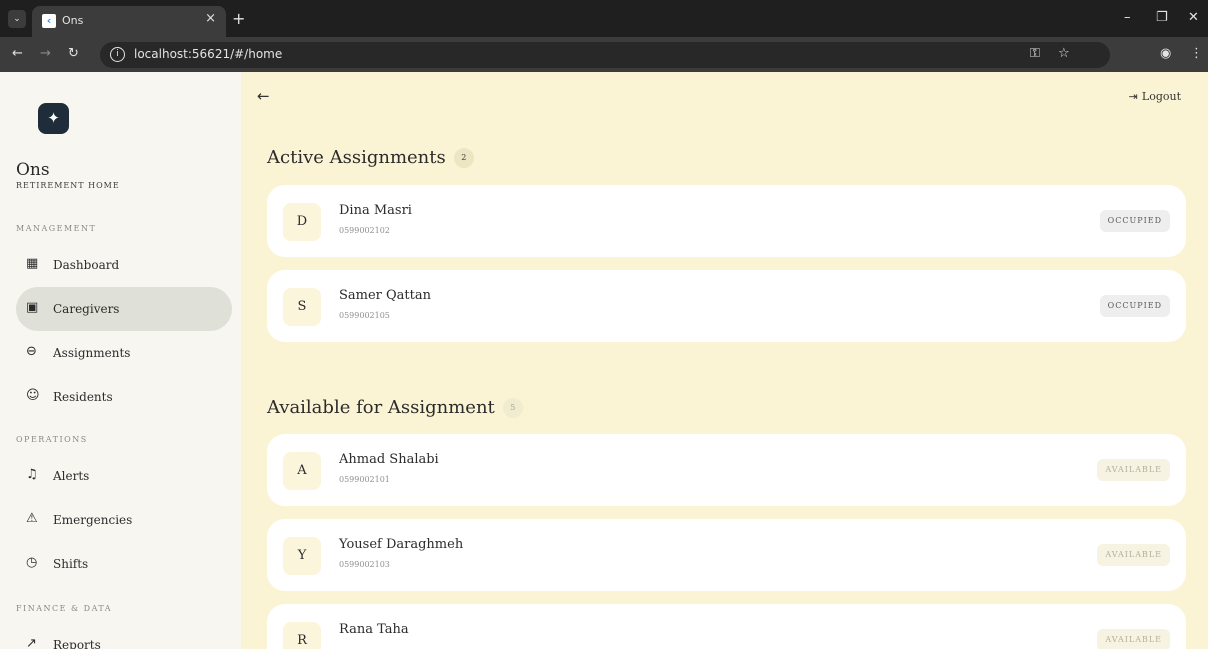 The image size is (1208, 649). Describe the element at coordinates (17, 53) in the screenshot. I see `back-nav-icon: ←` at that location.